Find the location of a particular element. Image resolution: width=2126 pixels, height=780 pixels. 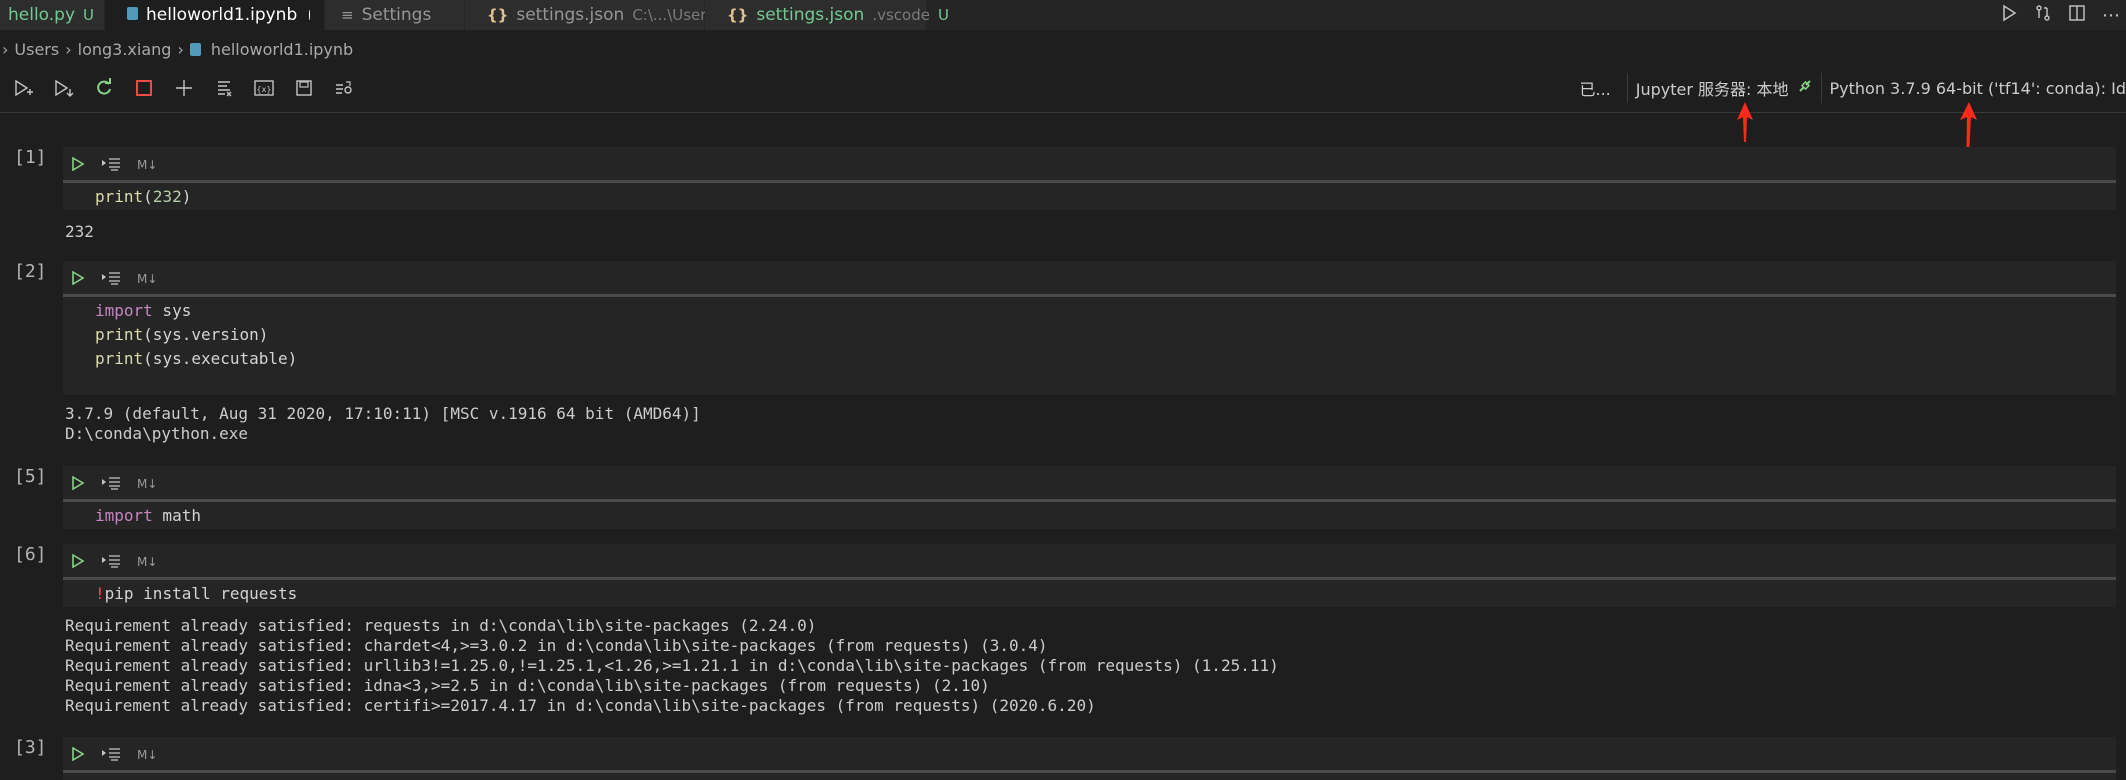

code-line: import math is located at coordinates (148, 516).